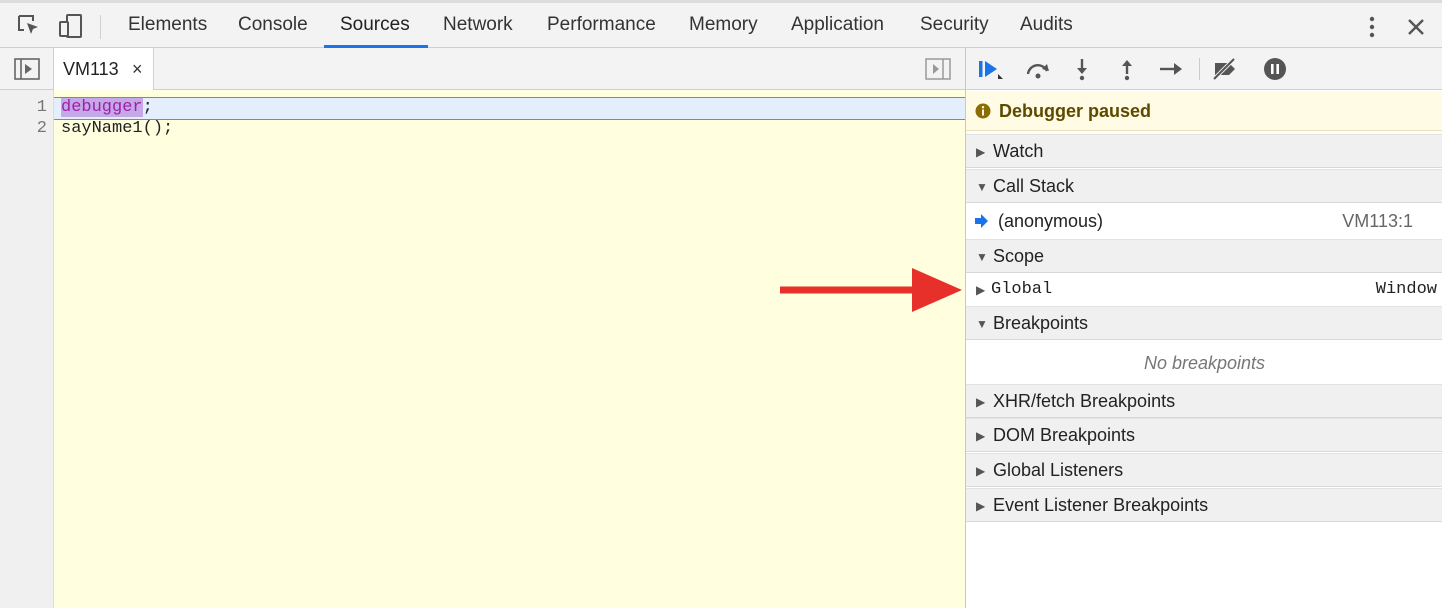 The height and width of the screenshot is (608, 1442). I want to click on step-over-icon, so click(1038, 69).